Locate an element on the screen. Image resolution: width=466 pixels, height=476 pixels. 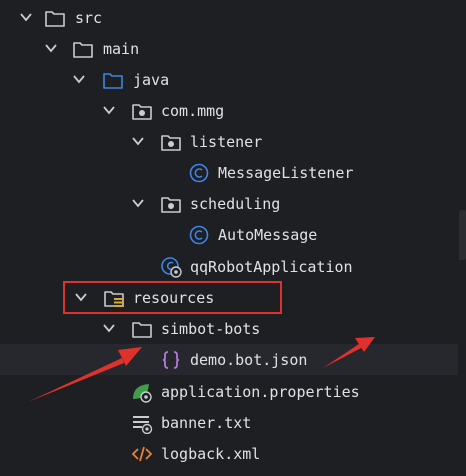
annotation-arrow-left is located at coordinates (85, 374).